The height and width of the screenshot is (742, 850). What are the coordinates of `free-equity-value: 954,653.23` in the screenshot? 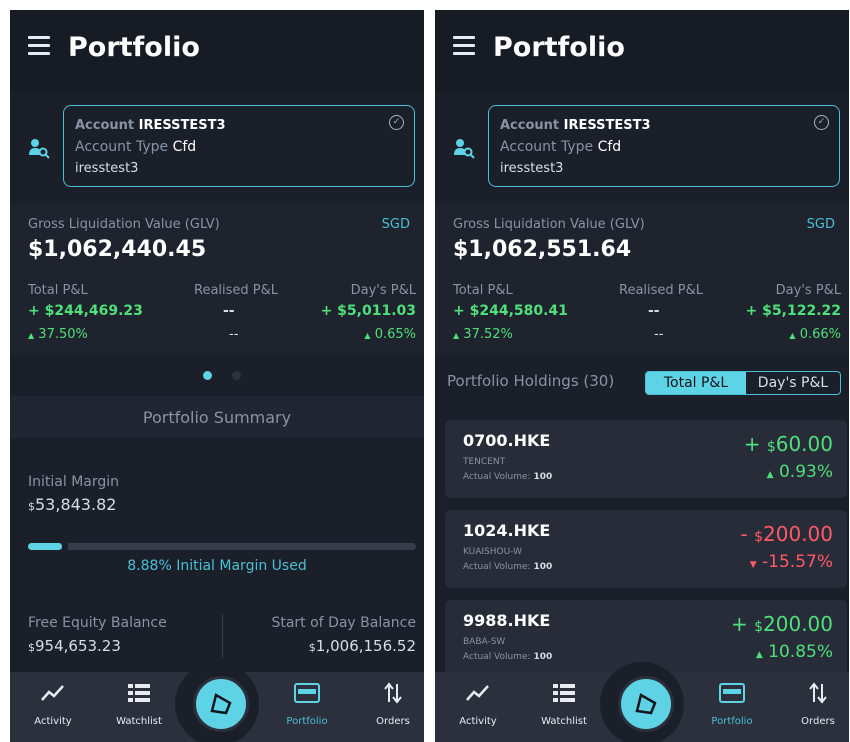 It's located at (78, 646).